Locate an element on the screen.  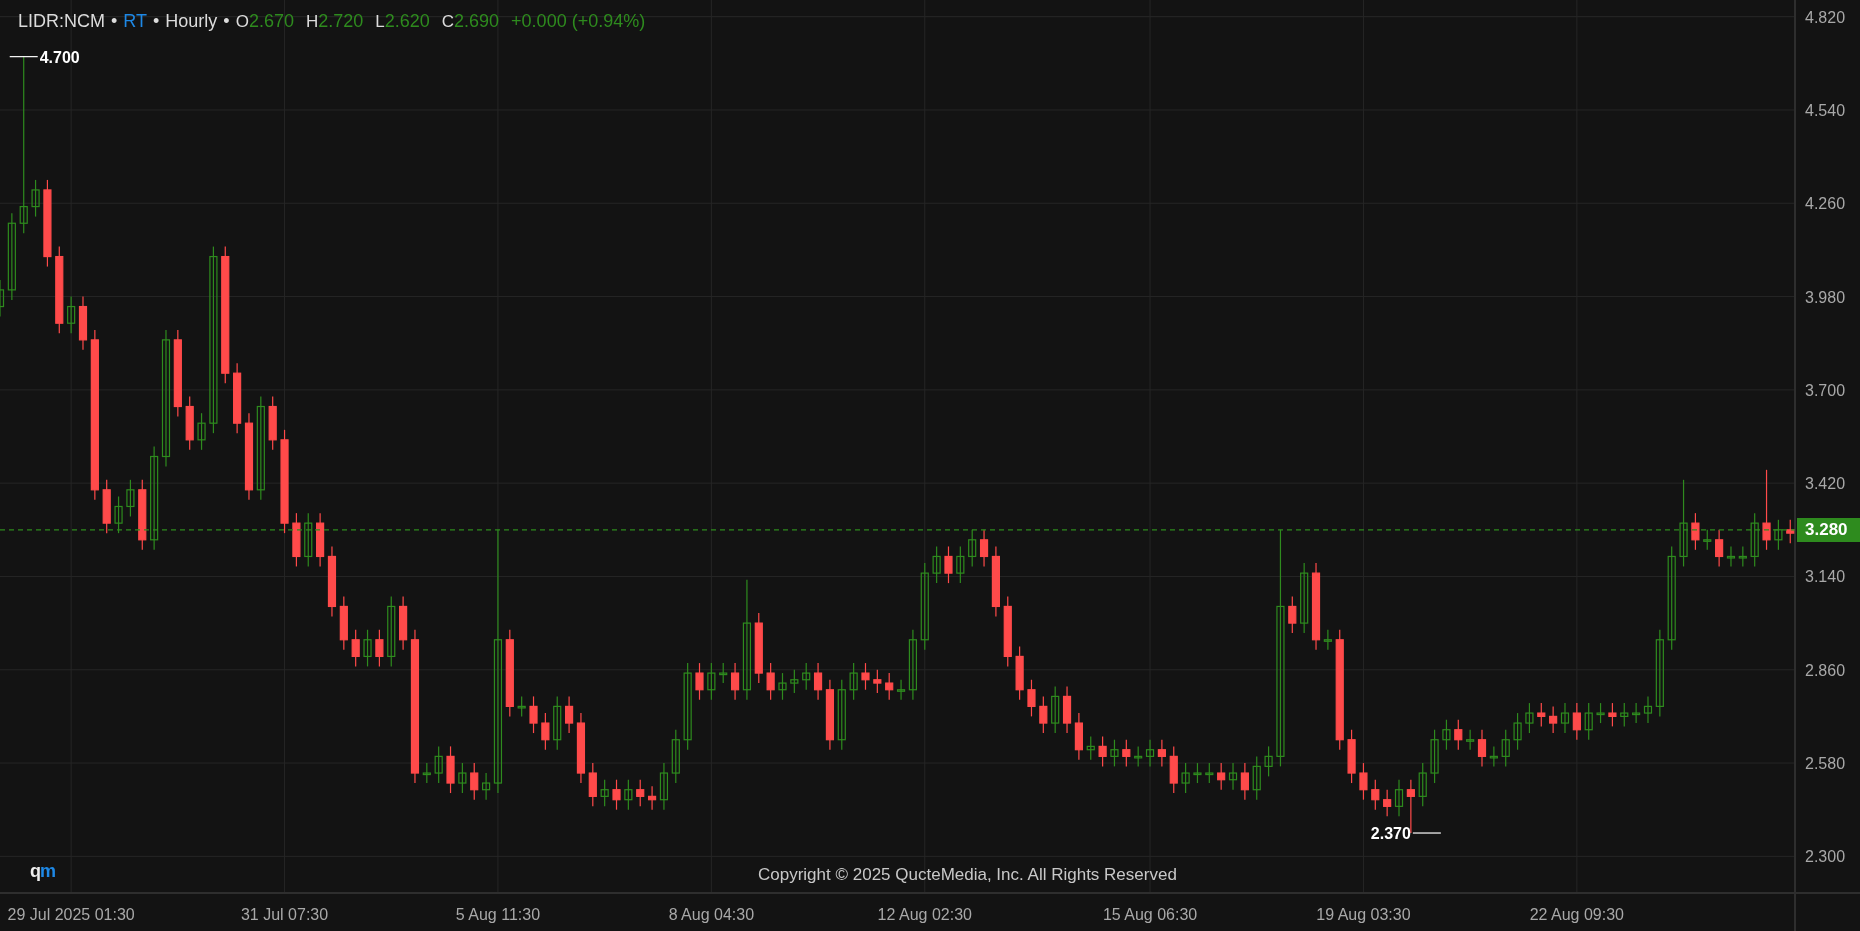
time-axis-label: 8 Aug 04:30 is located at coordinates (711, 914).